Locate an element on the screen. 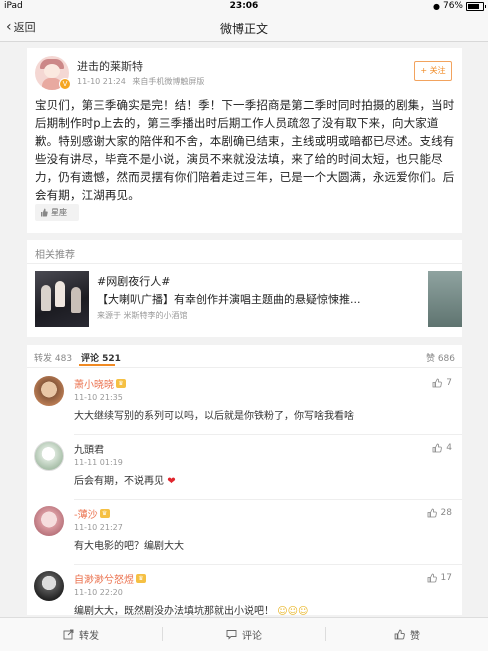  battery-icon is located at coordinates (476, 6).